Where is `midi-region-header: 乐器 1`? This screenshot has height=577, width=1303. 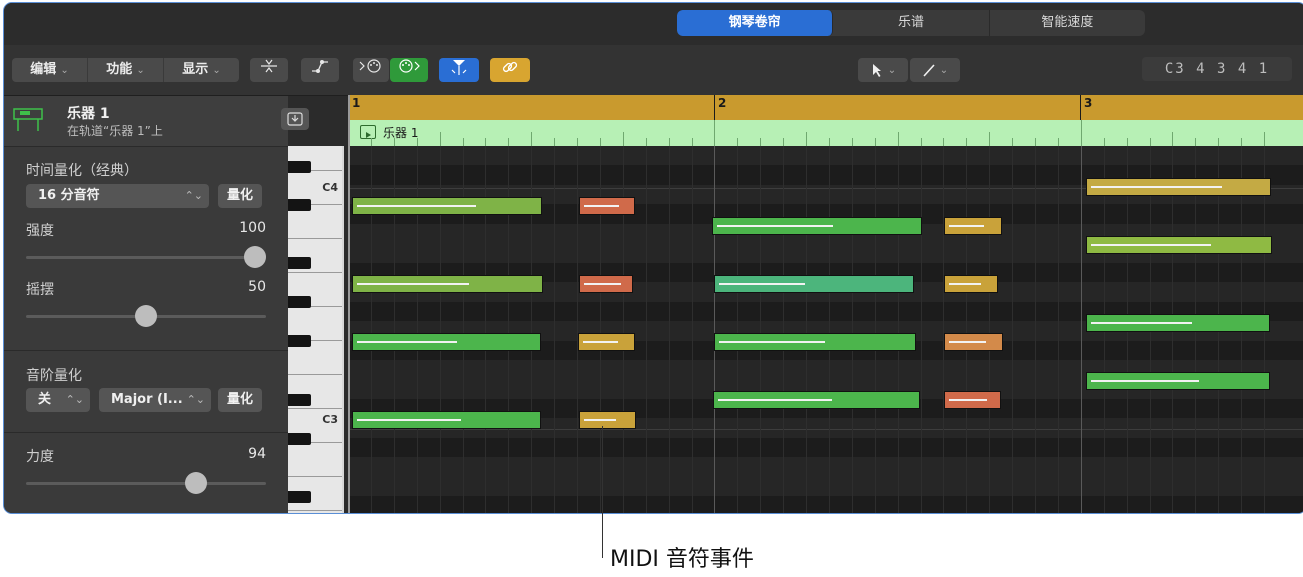
midi-region-header: 乐器 1 is located at coordinates (825, 133).